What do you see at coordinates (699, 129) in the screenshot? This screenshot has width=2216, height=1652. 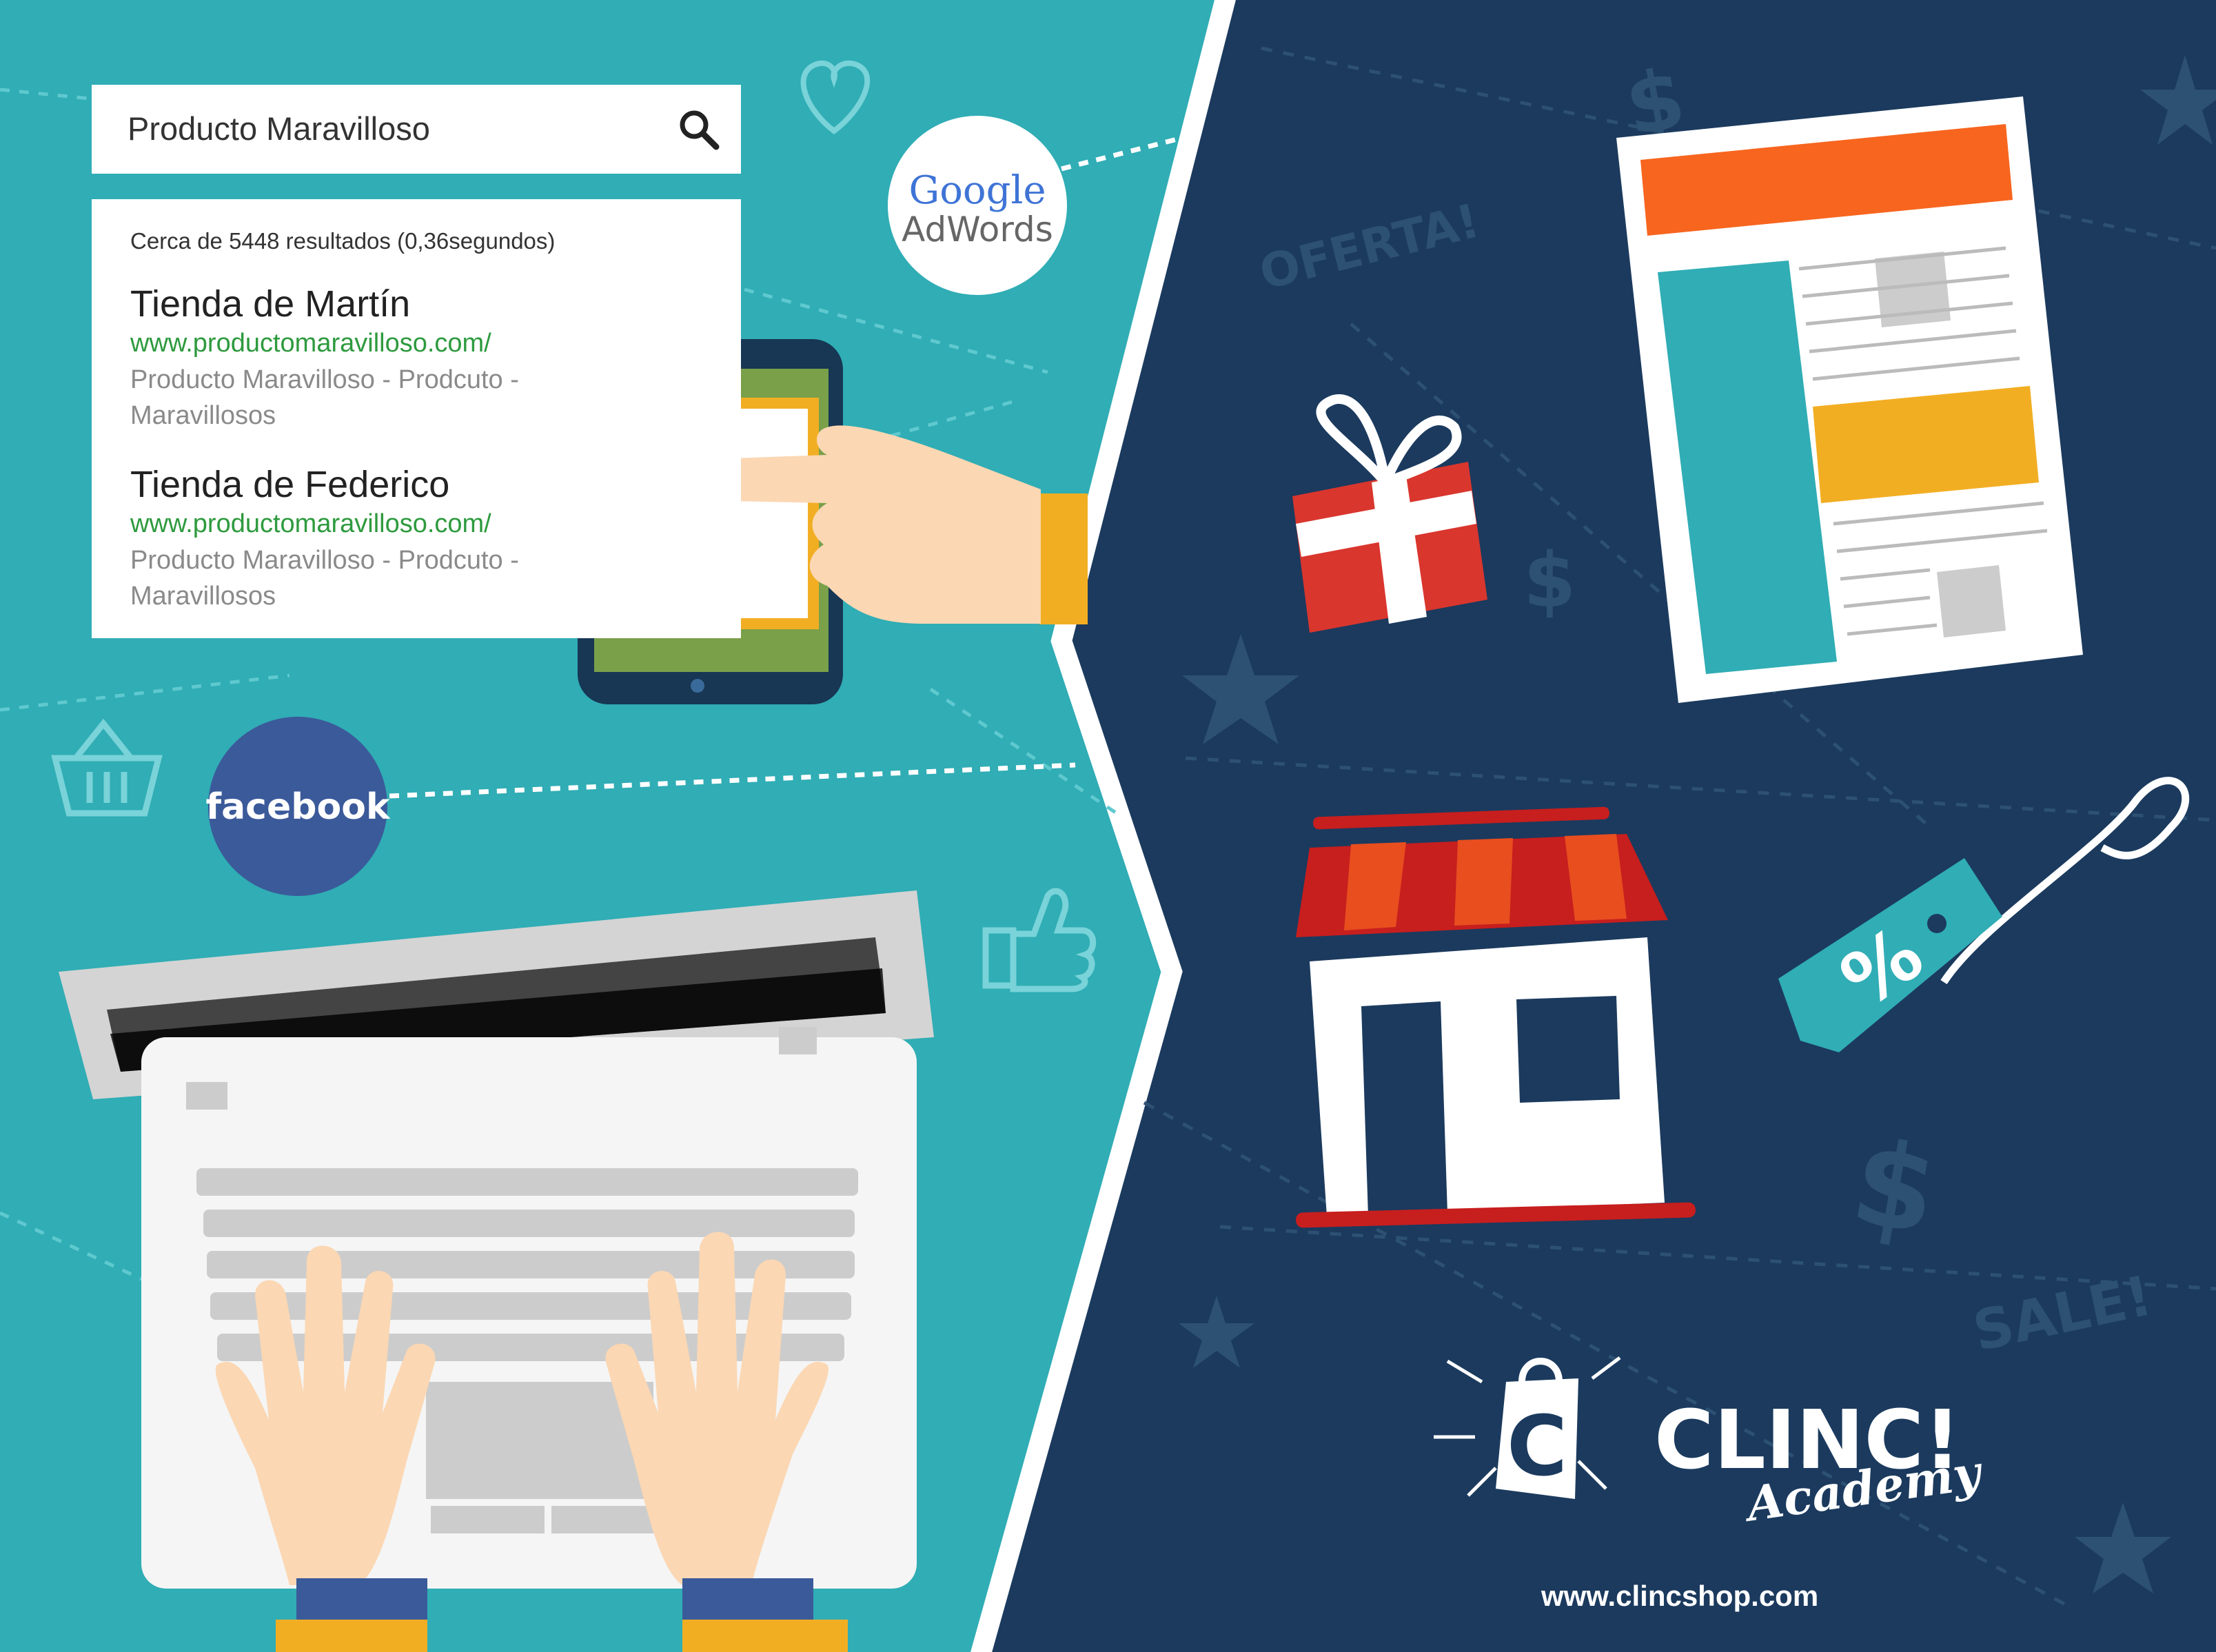 I see `search-icon` at bounding box center [699, 129].